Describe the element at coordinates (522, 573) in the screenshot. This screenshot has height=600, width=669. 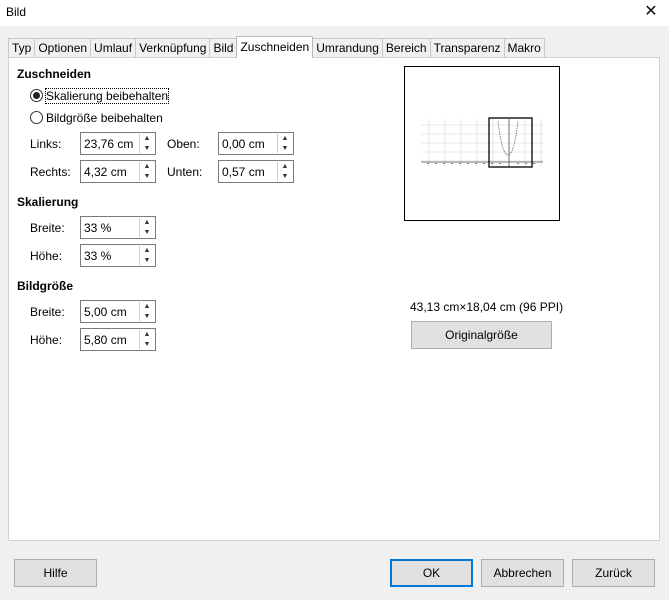
I see `cancel-button: Abbrechen` at that location.